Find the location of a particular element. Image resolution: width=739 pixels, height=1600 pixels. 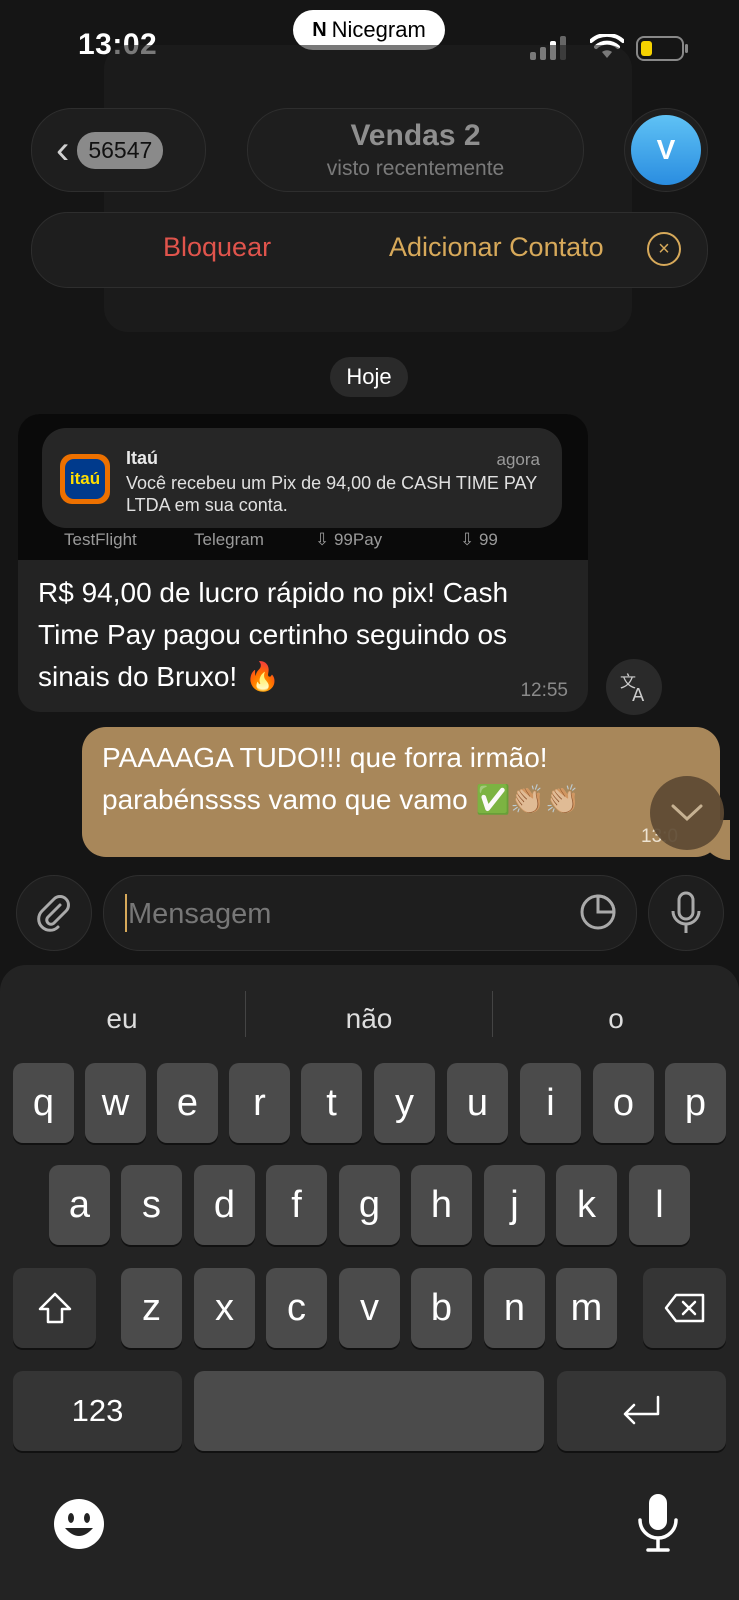

scroll-down-button is located at coordinates (687, 813).